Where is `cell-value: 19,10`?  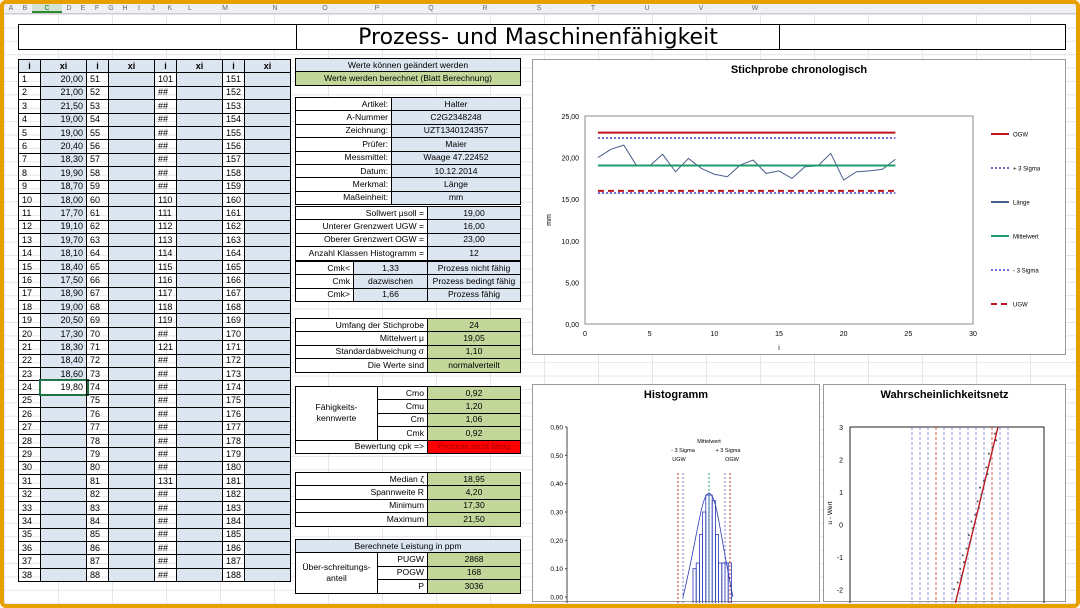 cell-value: 19,10 is located at coordinates (63, 227).